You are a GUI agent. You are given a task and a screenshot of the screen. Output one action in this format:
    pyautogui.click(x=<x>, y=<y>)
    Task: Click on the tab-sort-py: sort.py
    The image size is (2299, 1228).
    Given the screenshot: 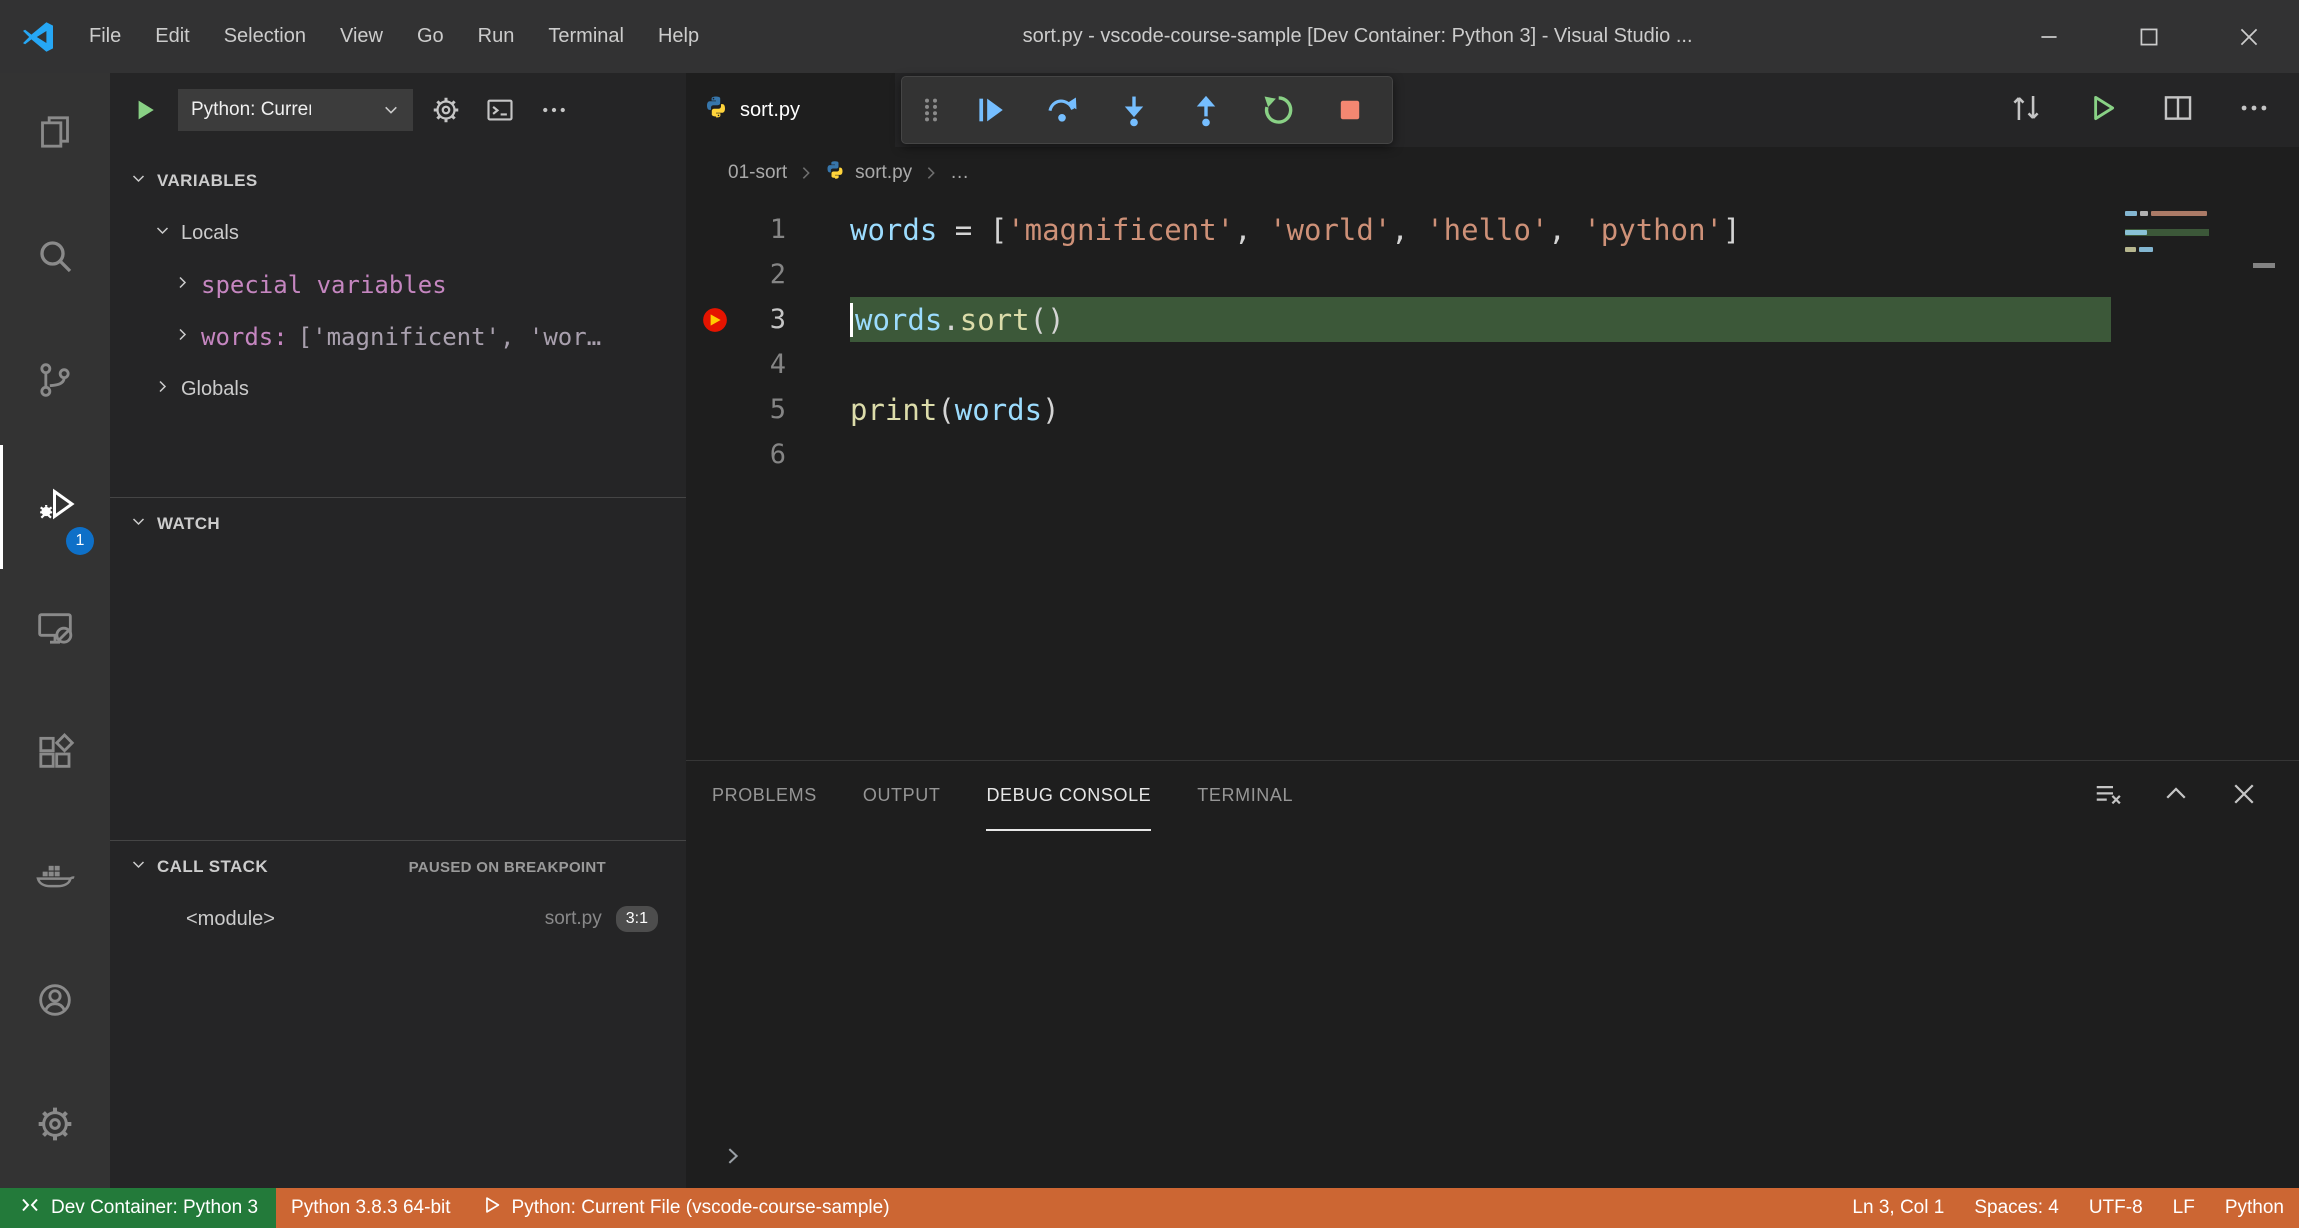 What is the action you would take?
    pyautogui.click(x=790, y=110)
    